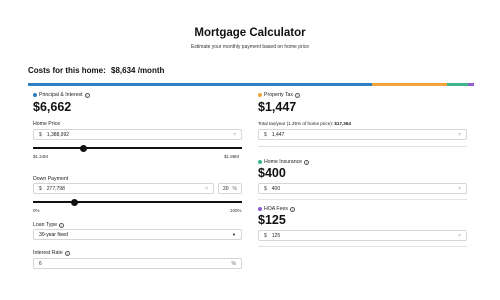 The height and width of the screenshot is (300, 500). I want to click on monthly-cost-summary: Costs for this home: $8,634 /month, so click(96, 70).